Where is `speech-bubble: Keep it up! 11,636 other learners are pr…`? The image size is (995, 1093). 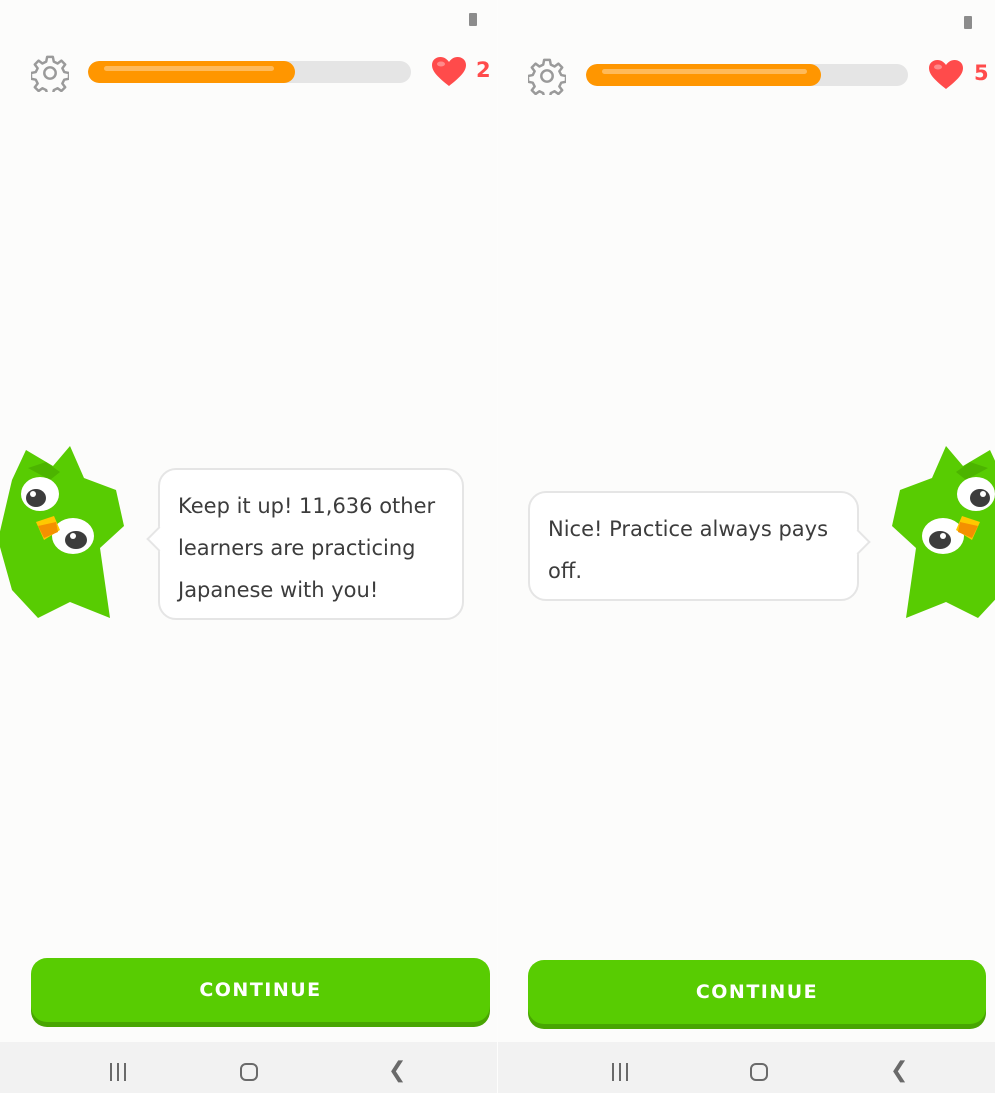 speech-bubble: Keep it up! 11,636 other learners are pr… is located at coordinates (305, 544).